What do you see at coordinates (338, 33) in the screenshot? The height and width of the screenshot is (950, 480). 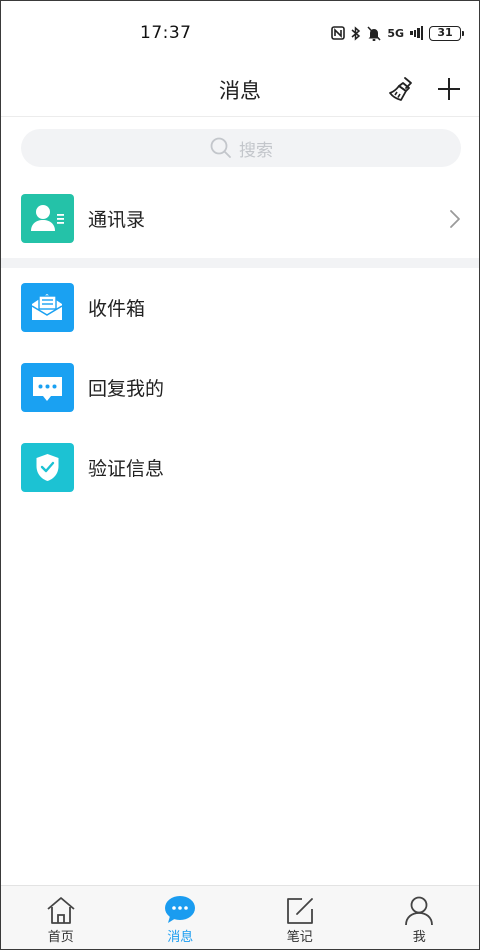 I see `nfc-icon` at bounding box center [338, 33].